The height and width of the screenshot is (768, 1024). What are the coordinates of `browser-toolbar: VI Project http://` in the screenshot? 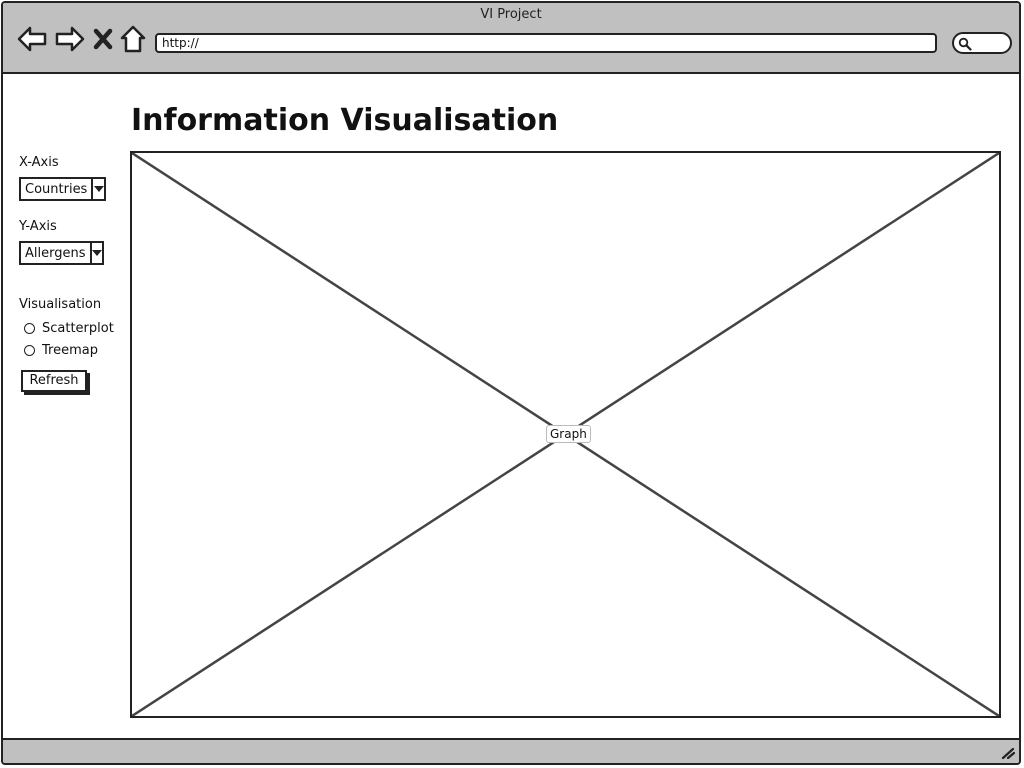 It's located at (511, 38).